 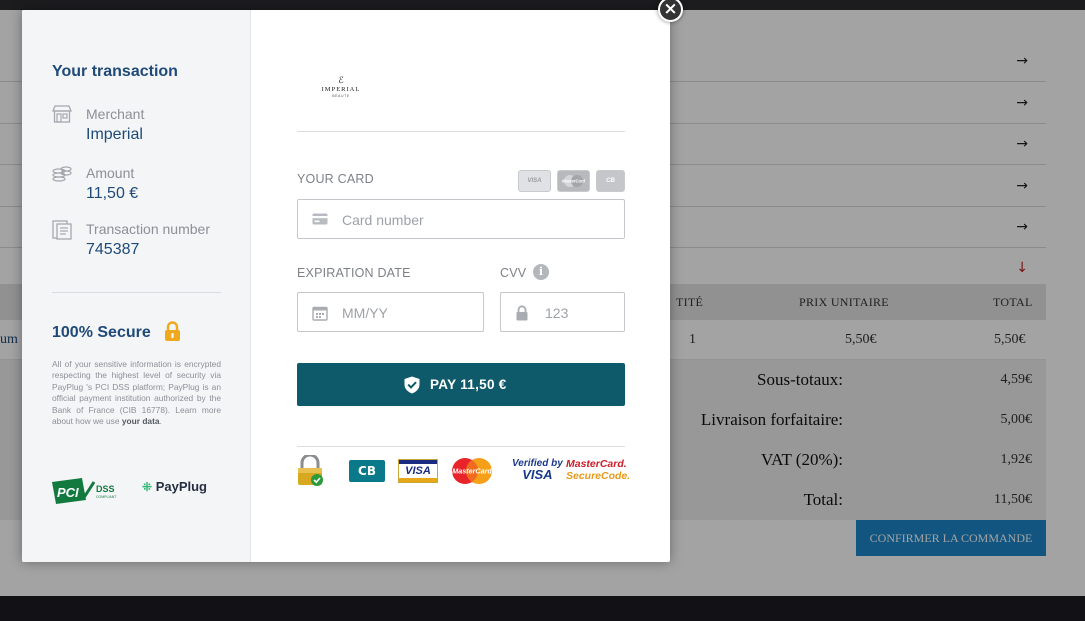 I want to click on info-icon: i, so click(x=541, y=272).